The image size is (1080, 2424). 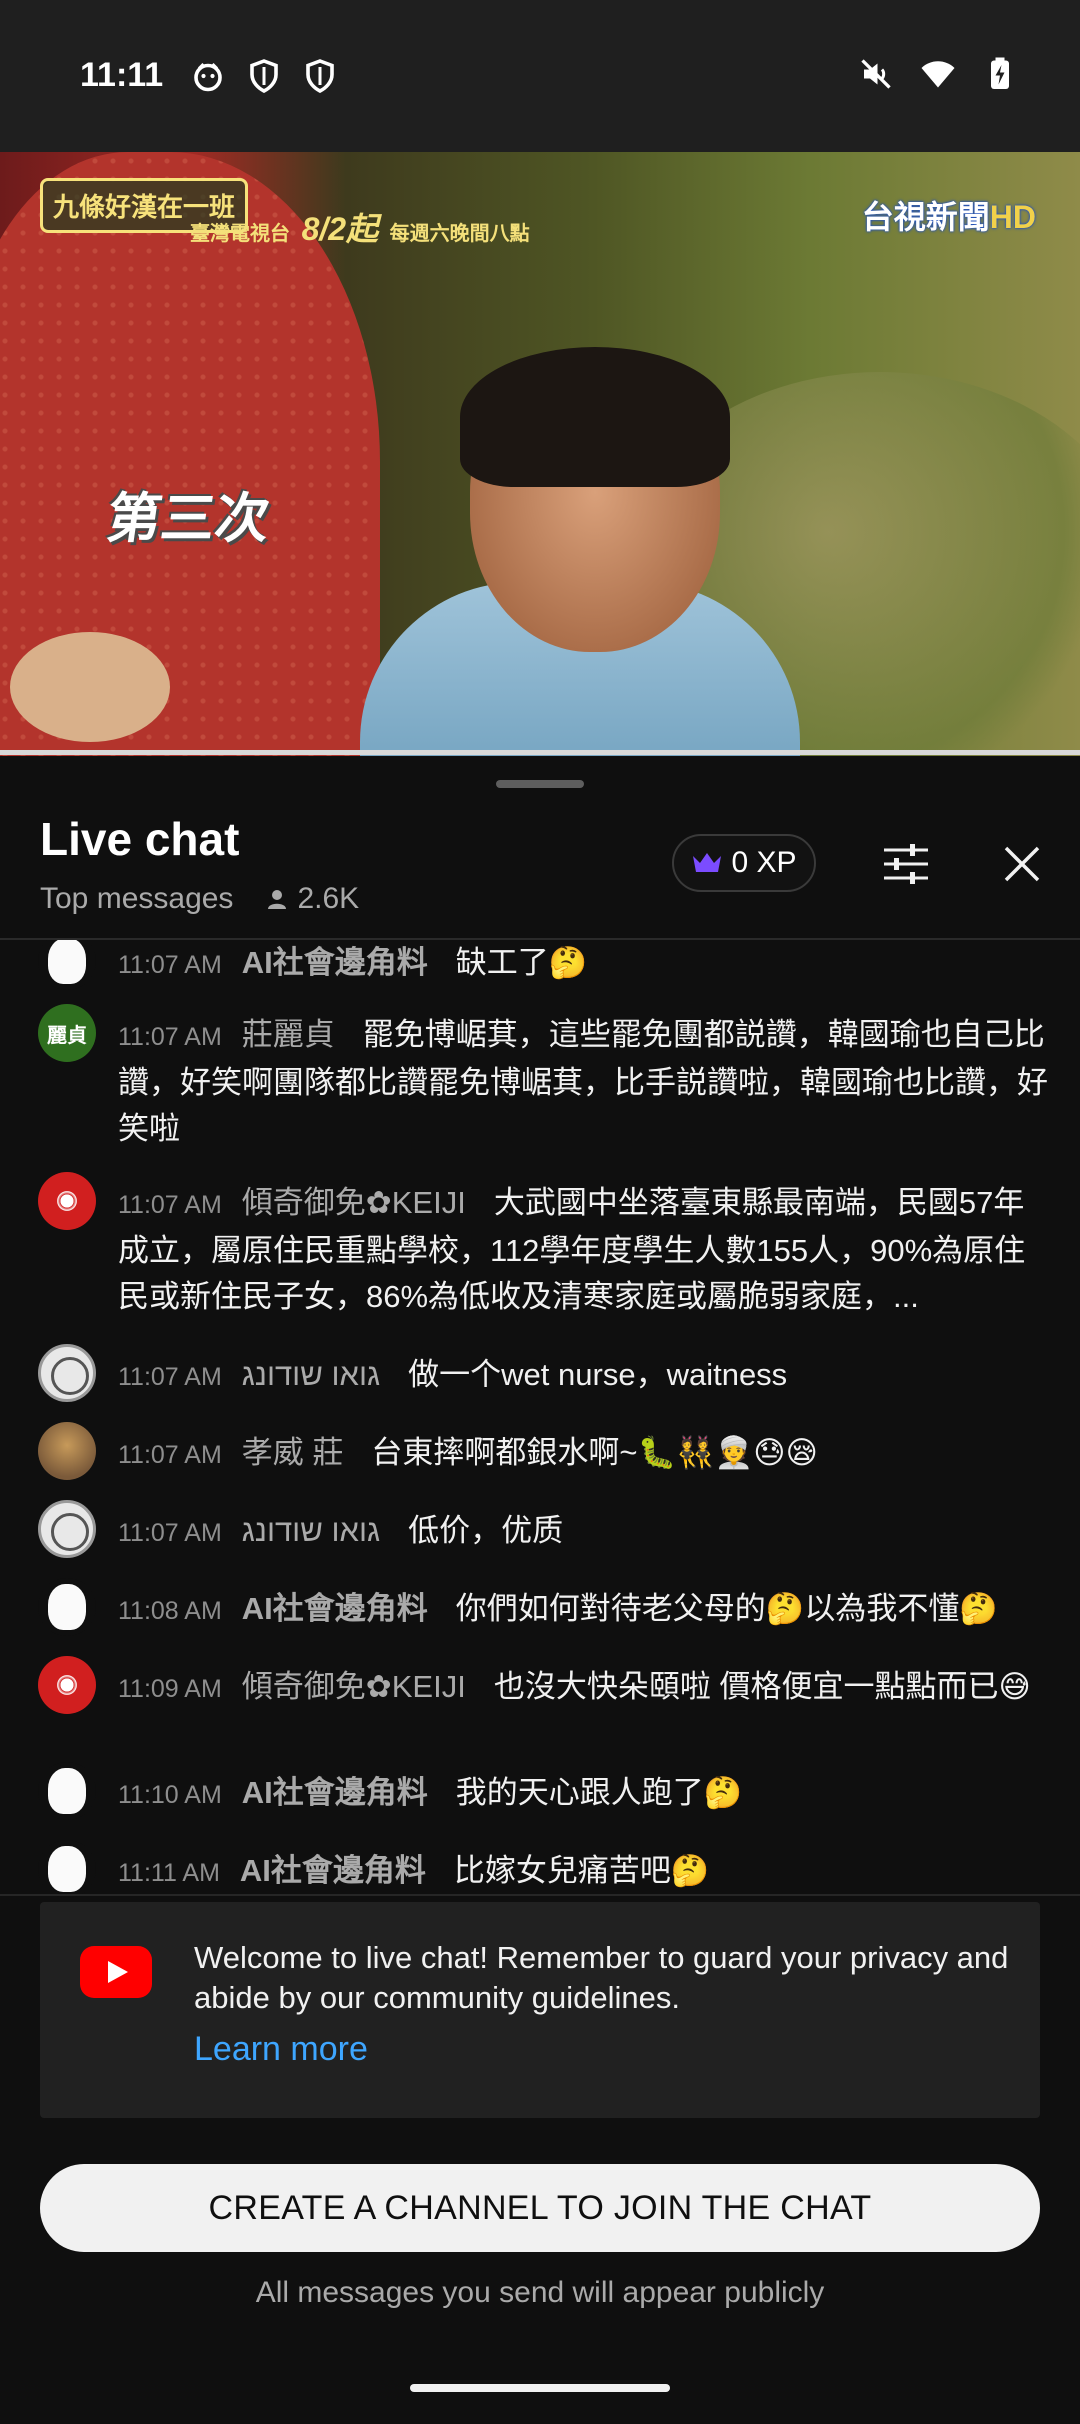 I want to click on avatar: 麗貞, so click(x=67, y=1033).